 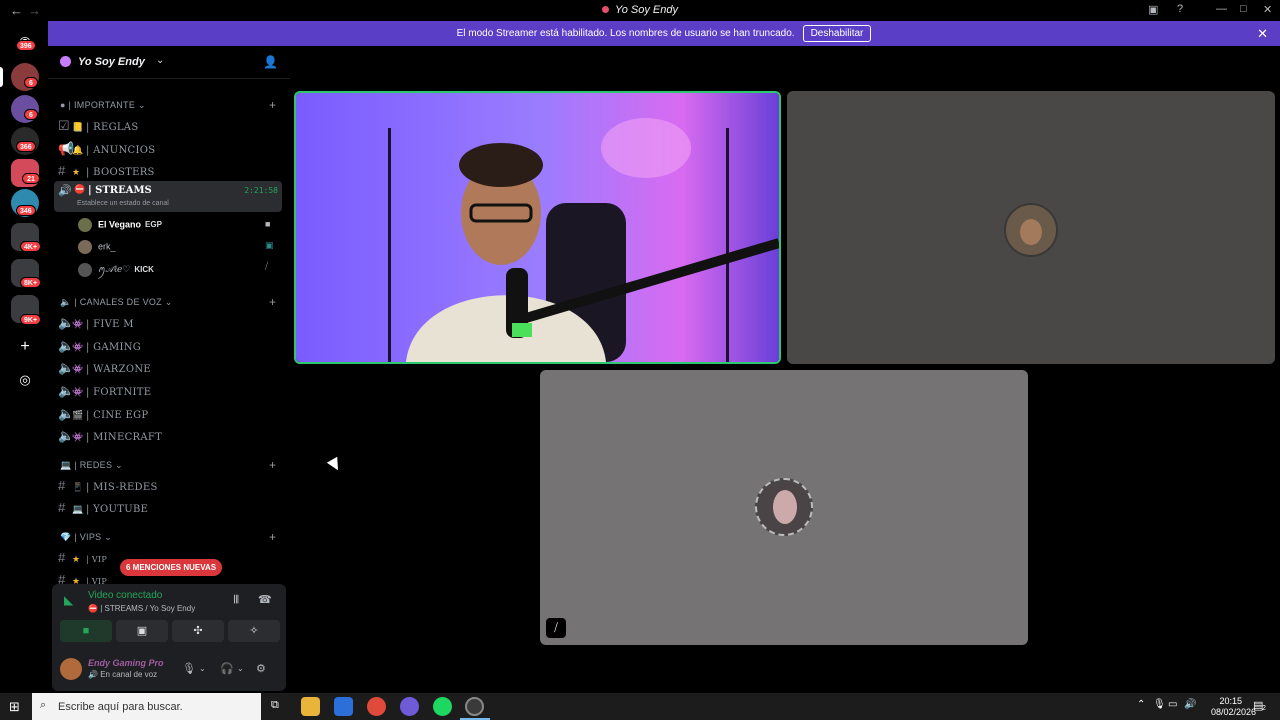 What do you see at coordinates (82, 557) in the screenshot?
I see `channel-vip: # ★ | VIP` at bounding box center [82, 557].